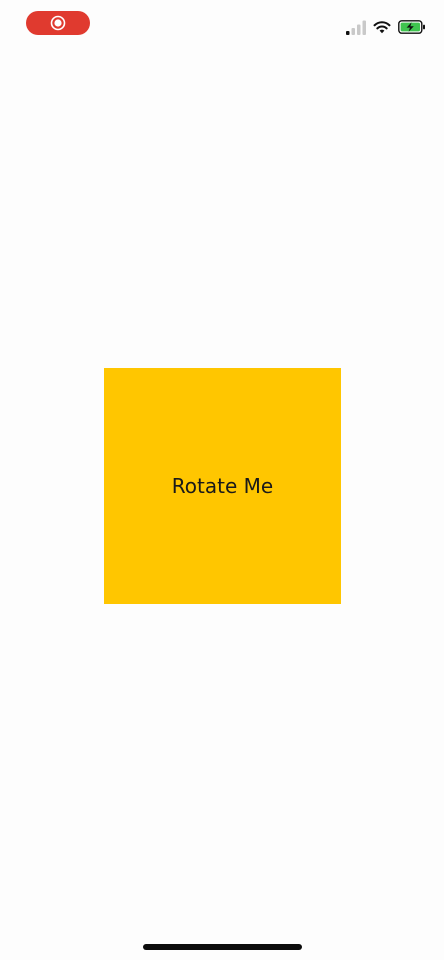 This screenshot has width=444, height=960. I want to click on battery-charging-icon, so click(411, 27).